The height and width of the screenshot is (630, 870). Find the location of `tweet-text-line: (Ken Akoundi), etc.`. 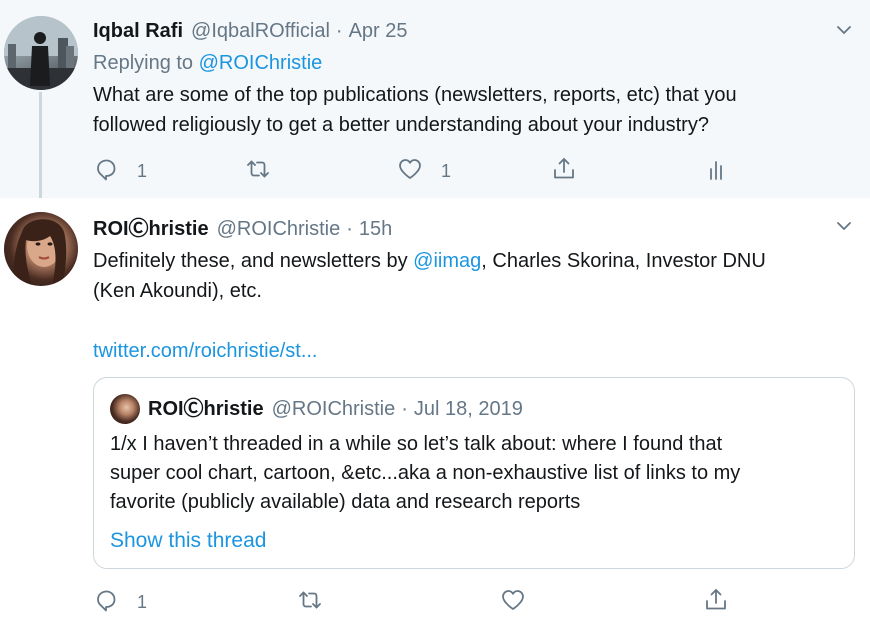

tweet-text-line: (Ken Akoundi), etc. is located at coordinates (177, 291).